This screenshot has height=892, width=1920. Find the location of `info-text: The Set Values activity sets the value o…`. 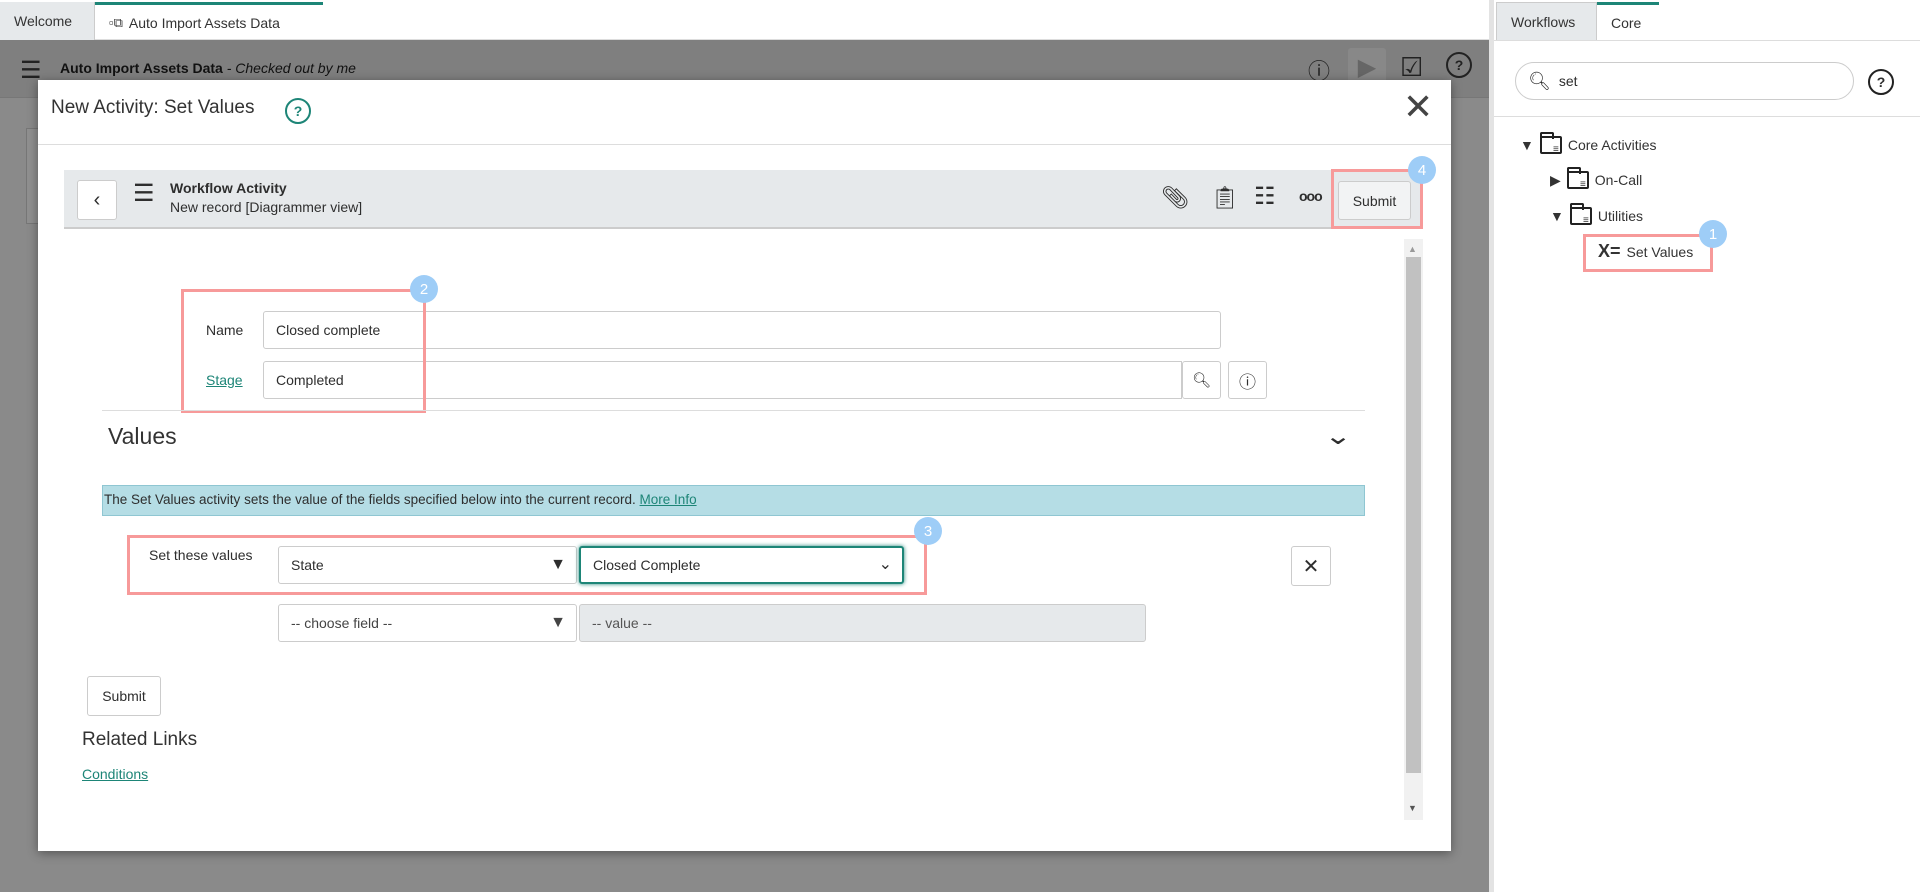

info-text: The Set Values activity sets the value o… is located at coordinates (370, 499).